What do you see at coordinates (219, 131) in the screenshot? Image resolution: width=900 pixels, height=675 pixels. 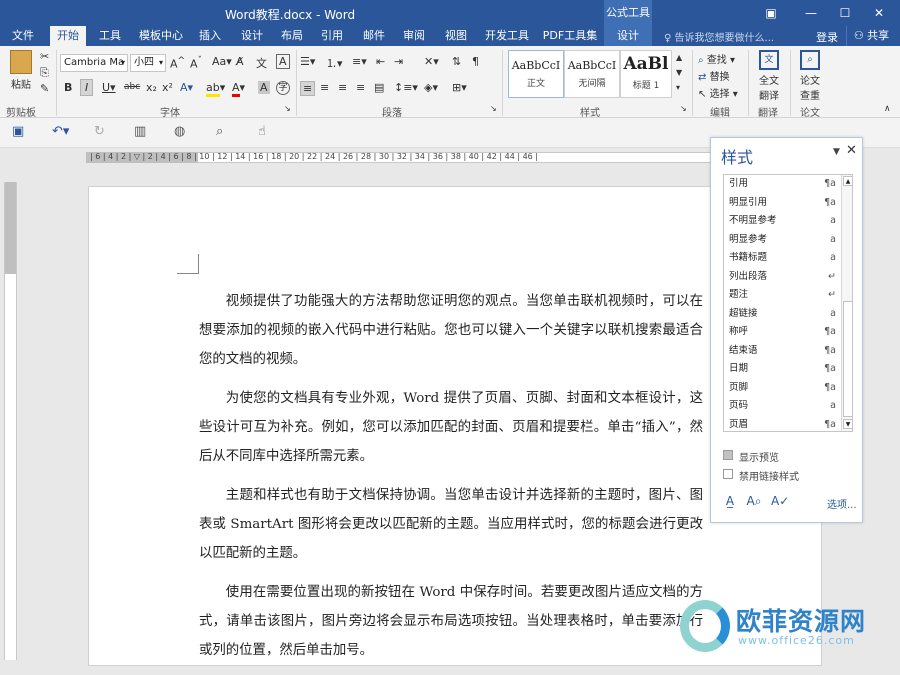 I see `print-preview-icon: ⌕` at bounding box center [219, 131].